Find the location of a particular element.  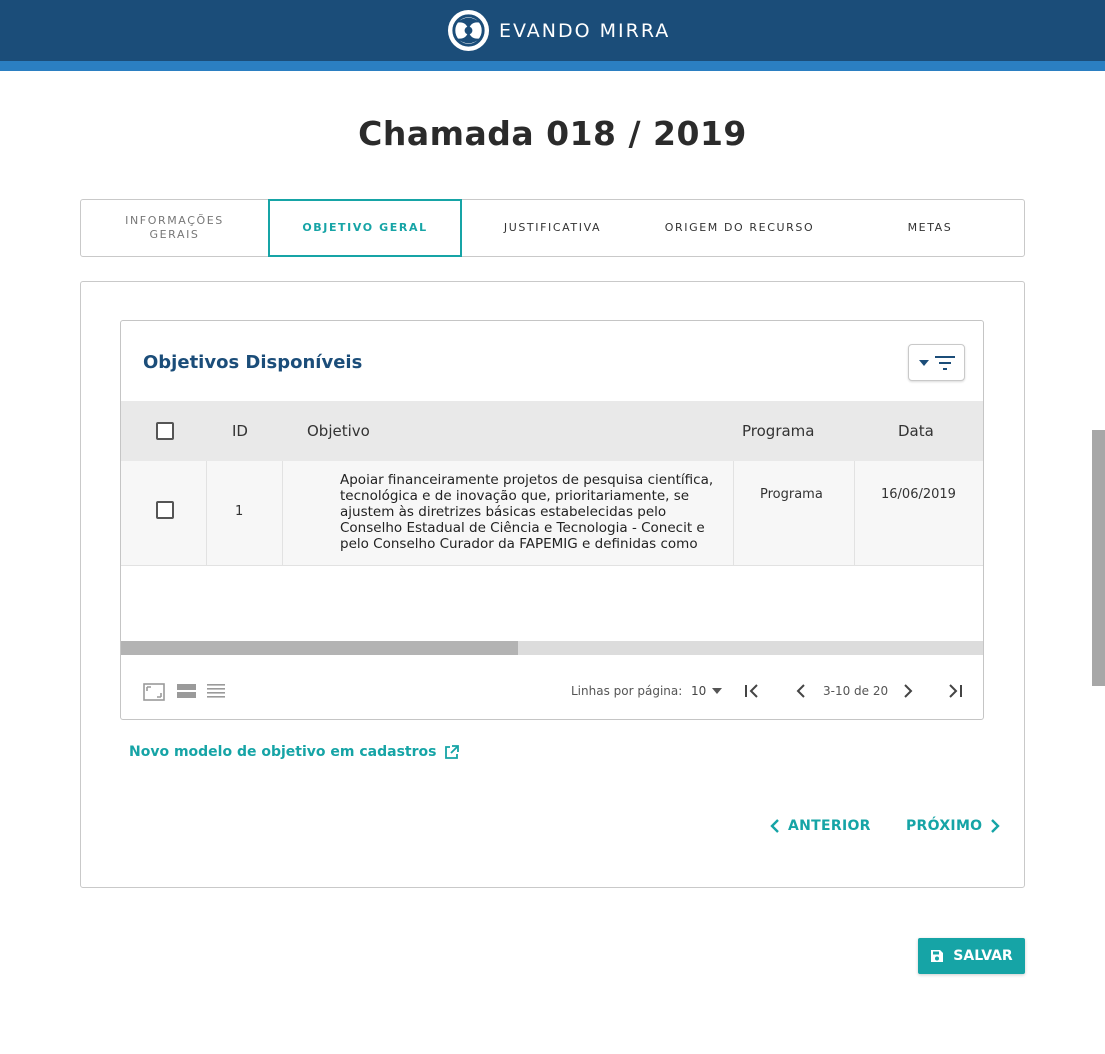

cell-data-value: 16/06/2019 is located at coordinates (918, 494).